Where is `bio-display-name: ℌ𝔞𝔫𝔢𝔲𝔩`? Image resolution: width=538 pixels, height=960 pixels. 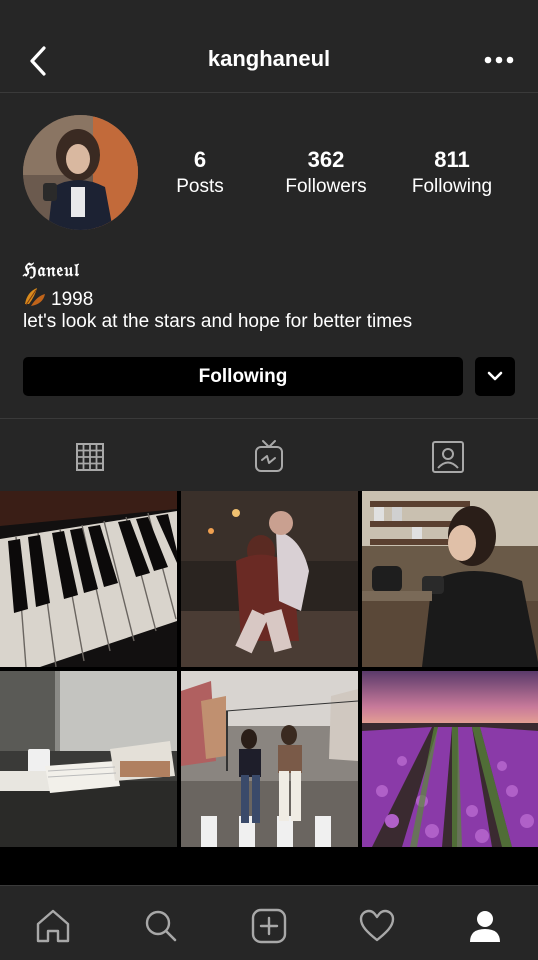
bio-display-name: ℌ𝔞𝔫𝔢𝔲𝔩 is located at coordinates (51, 270).